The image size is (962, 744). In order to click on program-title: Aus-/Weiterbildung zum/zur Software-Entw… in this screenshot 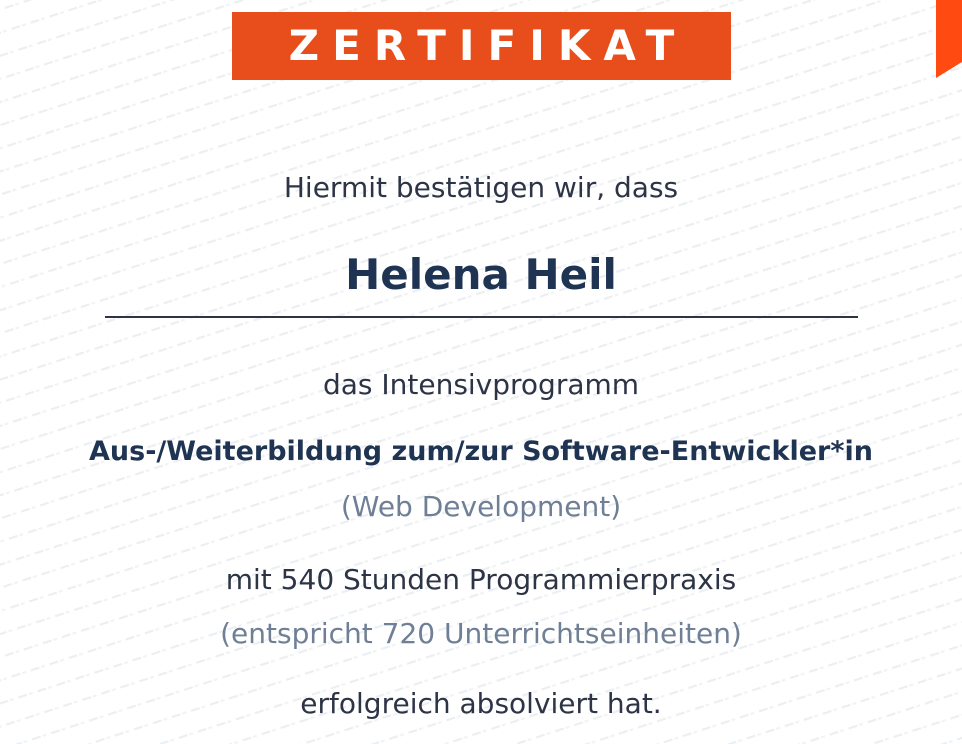, I will do `click(481, 451)`.